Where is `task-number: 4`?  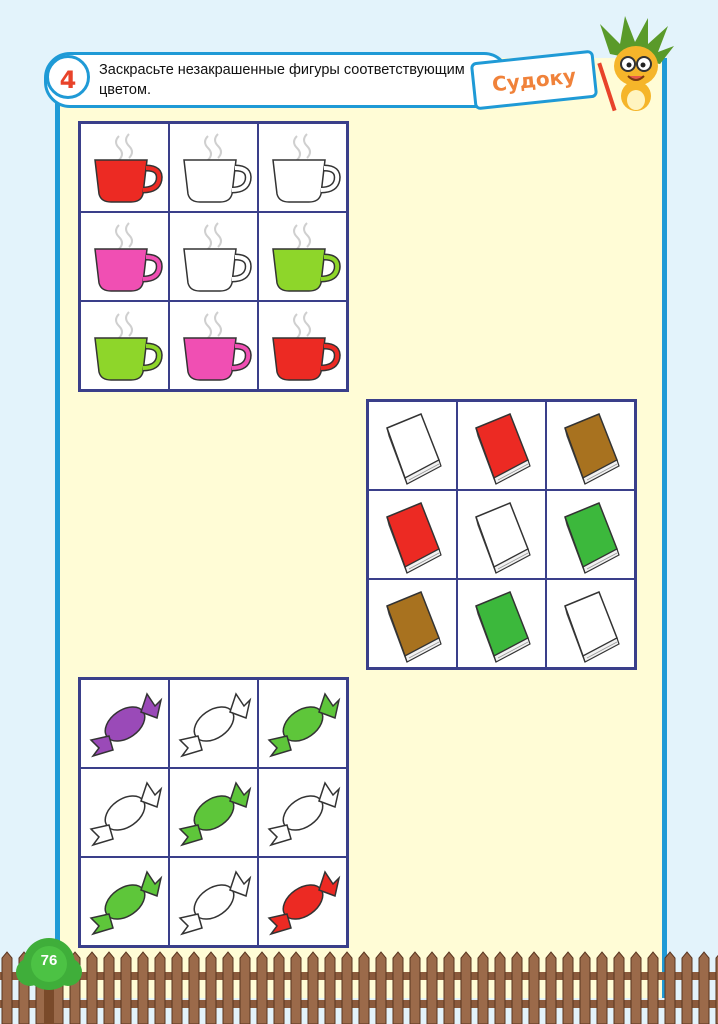
task-number: 4 is located at coordinates (68, 77).